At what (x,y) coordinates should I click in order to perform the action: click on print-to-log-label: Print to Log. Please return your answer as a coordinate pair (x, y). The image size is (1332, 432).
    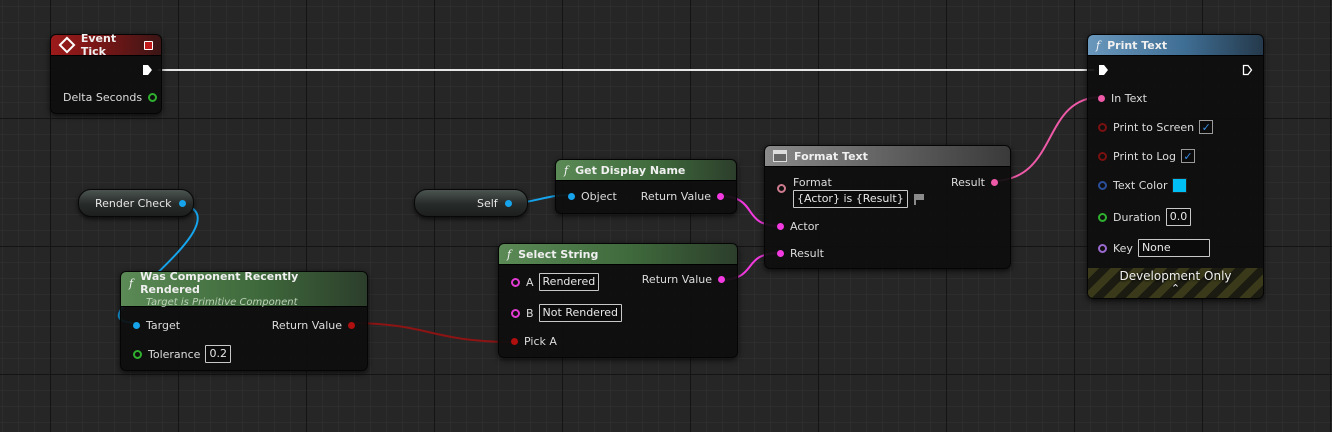
    Looking at the image, I should click on (1144, 156).